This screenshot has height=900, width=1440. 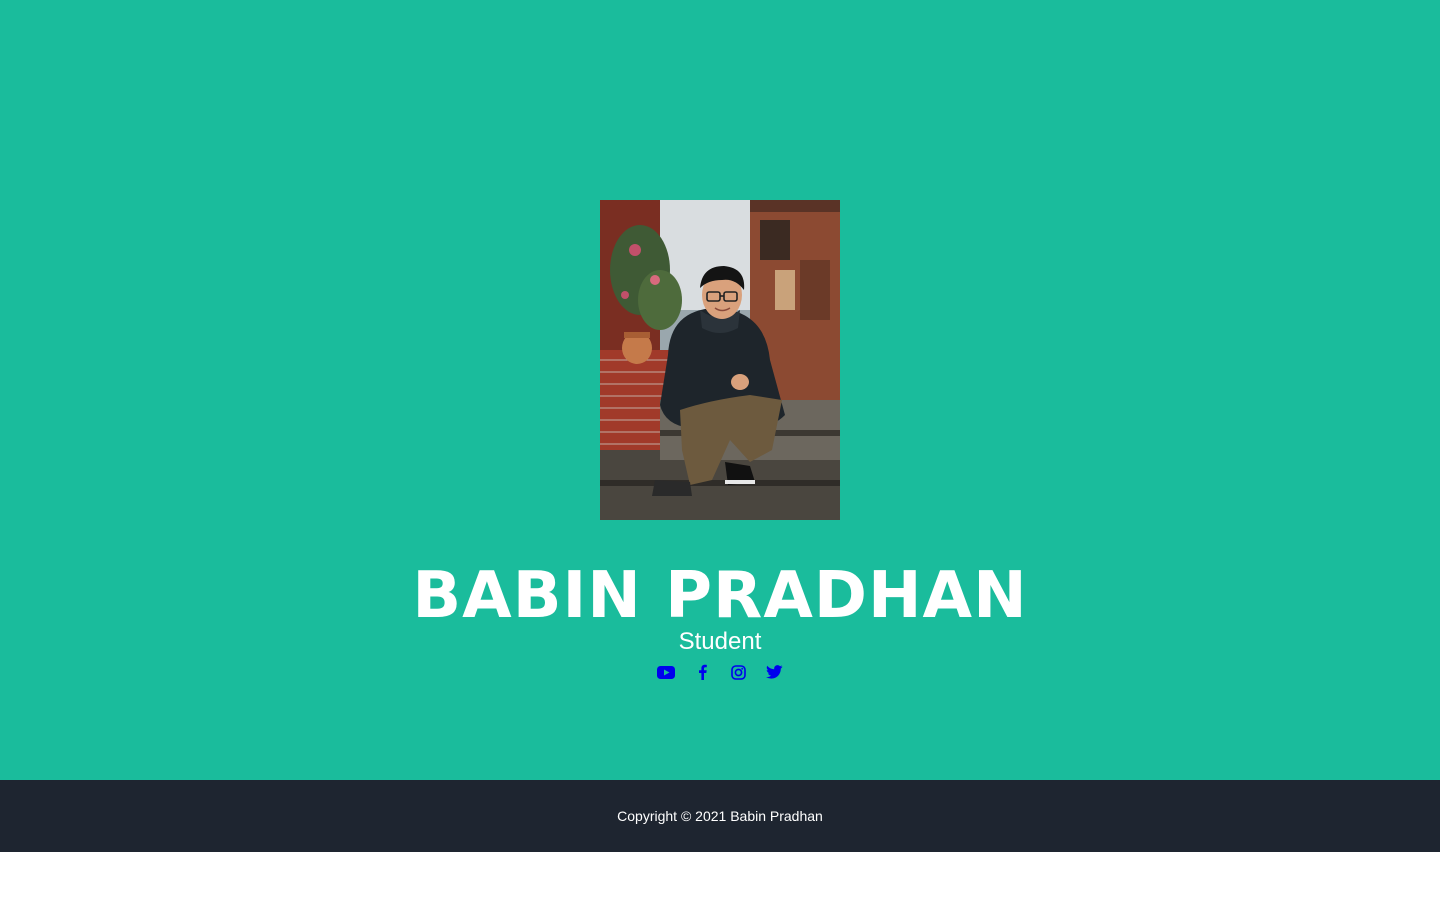 I want to click on profile-photo, so click(x=720, y=360).